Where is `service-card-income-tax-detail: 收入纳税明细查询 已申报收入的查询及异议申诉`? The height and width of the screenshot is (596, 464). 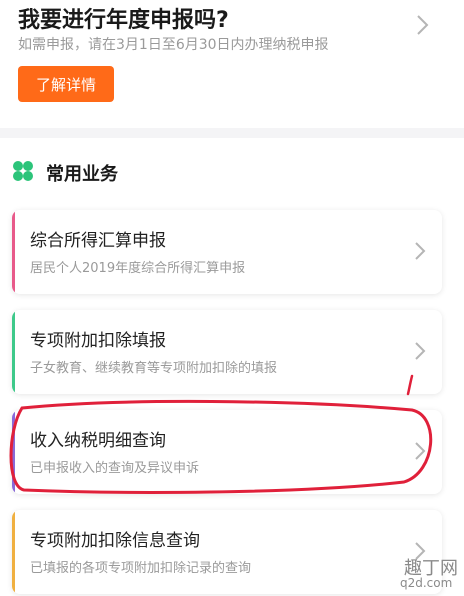 service-card-income-tax-detail: 收入纳税明细查询 已申报收入的查询及异议申诉 is located at coordinates (227, 452).